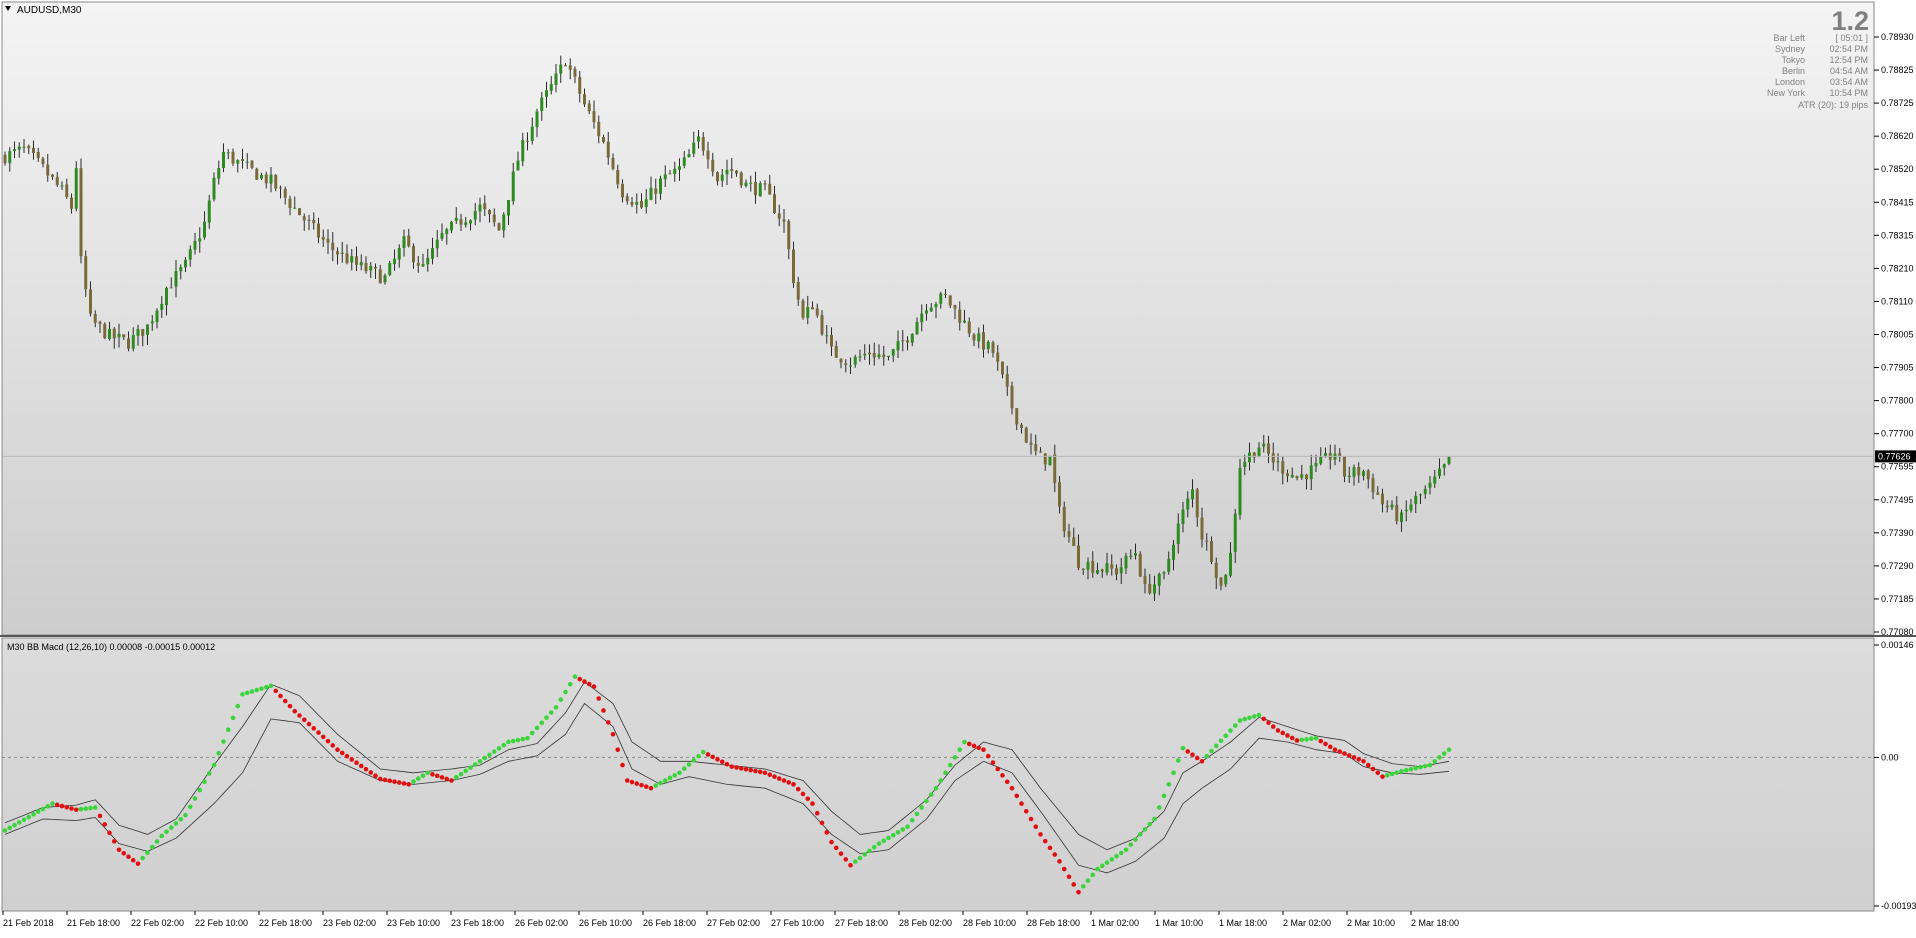 The height and width of the screenshot is (938, 1916). What do you see at coordinates (1851, 38) in the screenshot?
I see `info-value: [ 05:01 ]` at bounding box center [1851, 38].